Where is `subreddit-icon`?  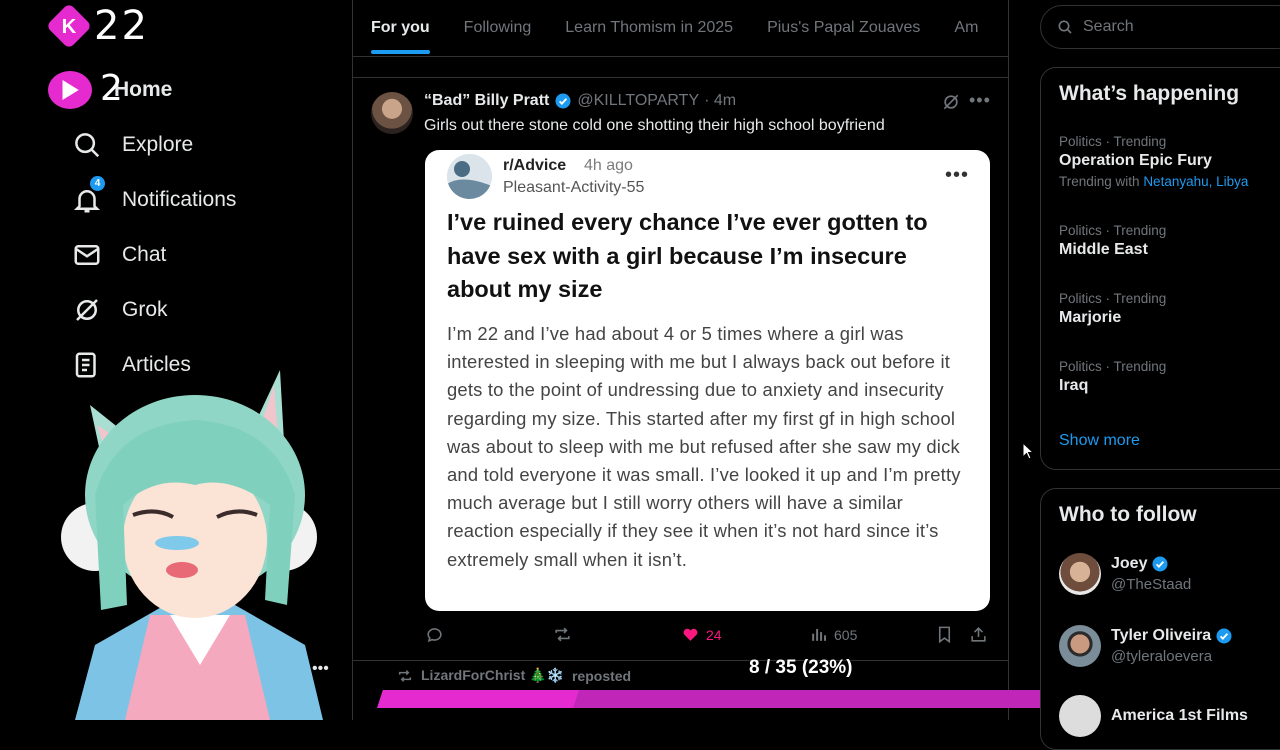
subreddit-icon is located at coordinates (469, 176).